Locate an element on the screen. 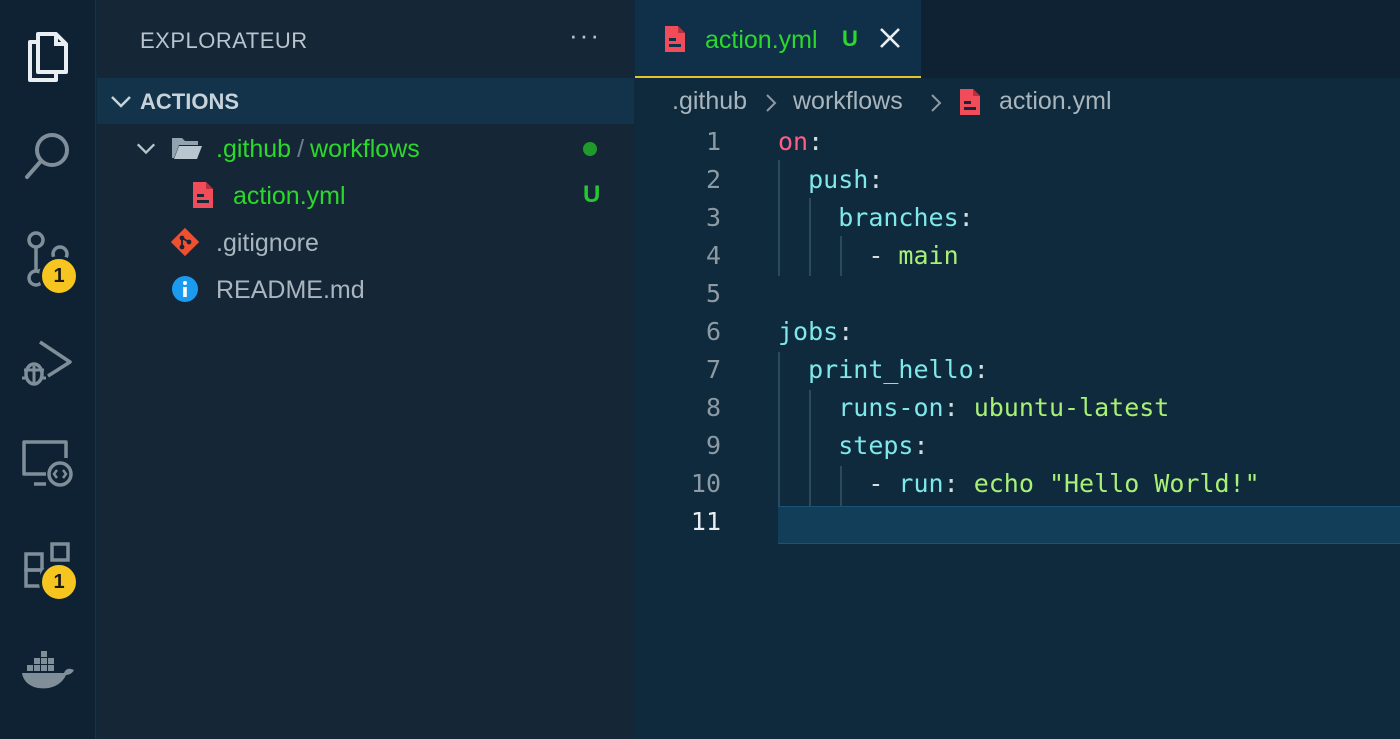 The width and height of the screenshot is (1400, 739). folder-name-part: workflows is located at coordinates (365, 149).